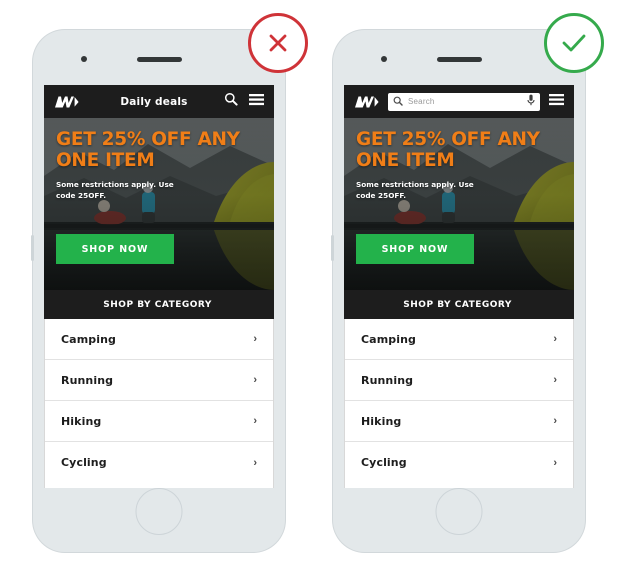 Image resolution: width=641 pixels, height=562 pixels. Describe the element at coordinates (464, 101) in the screenshot. I see `search-input: Search` at that location.